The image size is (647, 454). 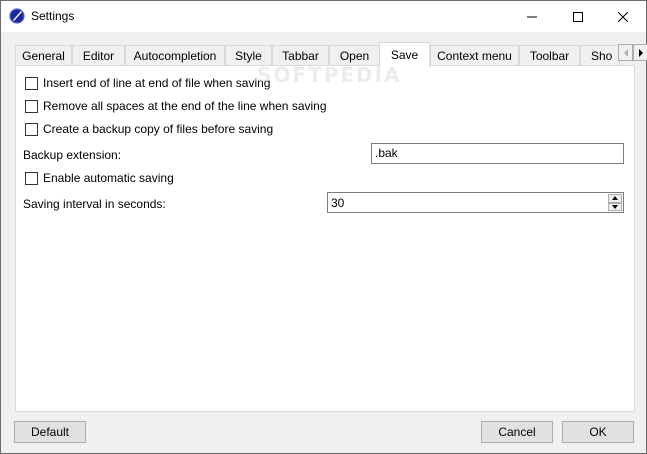 I want to click on tab-scroll-right-button, so click(x=640, y=52).